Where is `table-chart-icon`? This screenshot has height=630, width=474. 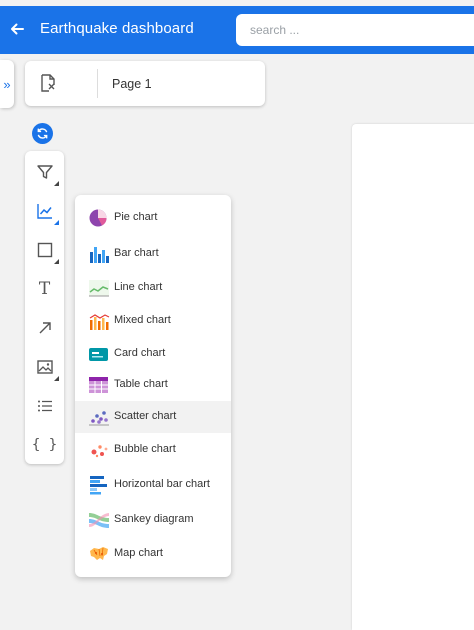
table-chart-icon is located at coordinates (98, 385).